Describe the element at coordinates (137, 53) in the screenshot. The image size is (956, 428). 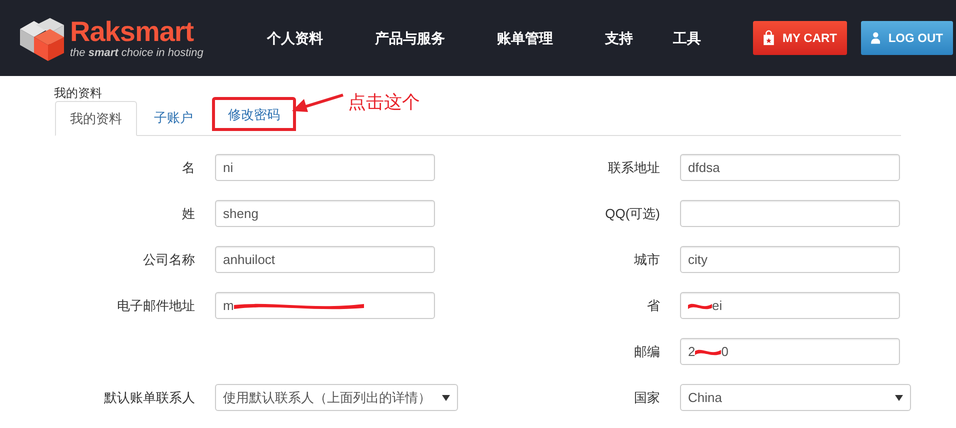
I see `logo-tagline: the smart choice in hosting` at that location.